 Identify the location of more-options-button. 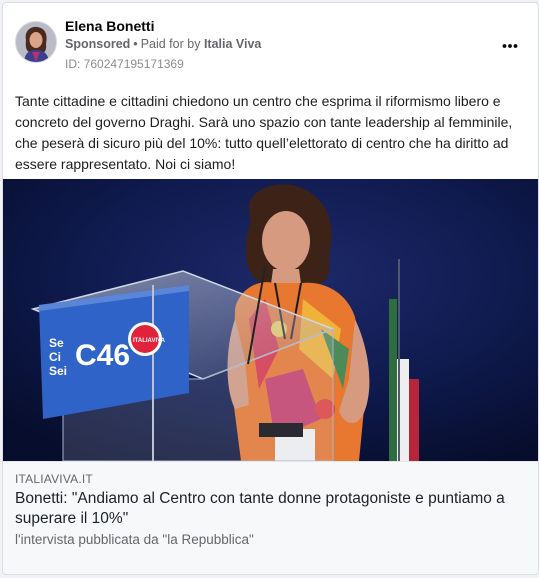
(510, 42).